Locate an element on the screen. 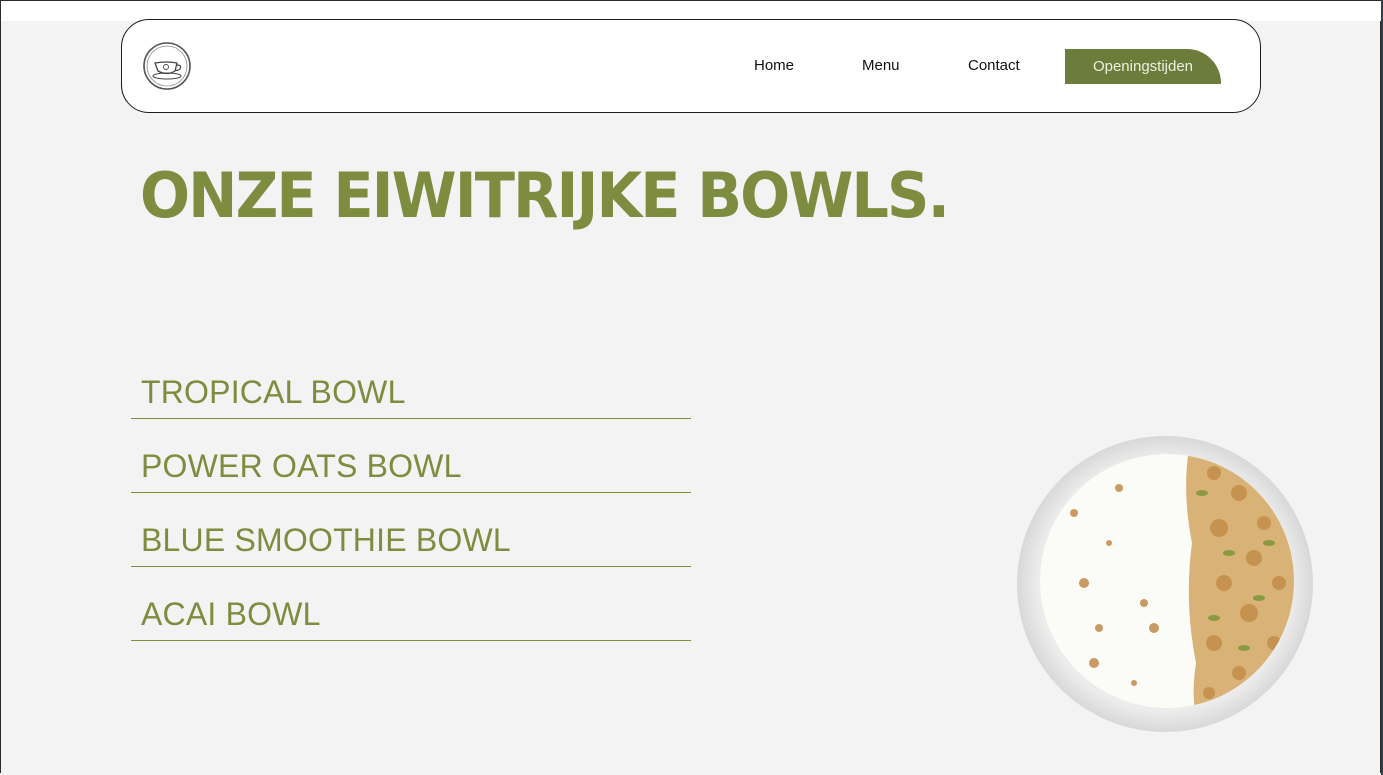 The image size is (1383, 775). bowl-item-power-oats: POWER OATS BOWL is located at coordinates (411, 467).